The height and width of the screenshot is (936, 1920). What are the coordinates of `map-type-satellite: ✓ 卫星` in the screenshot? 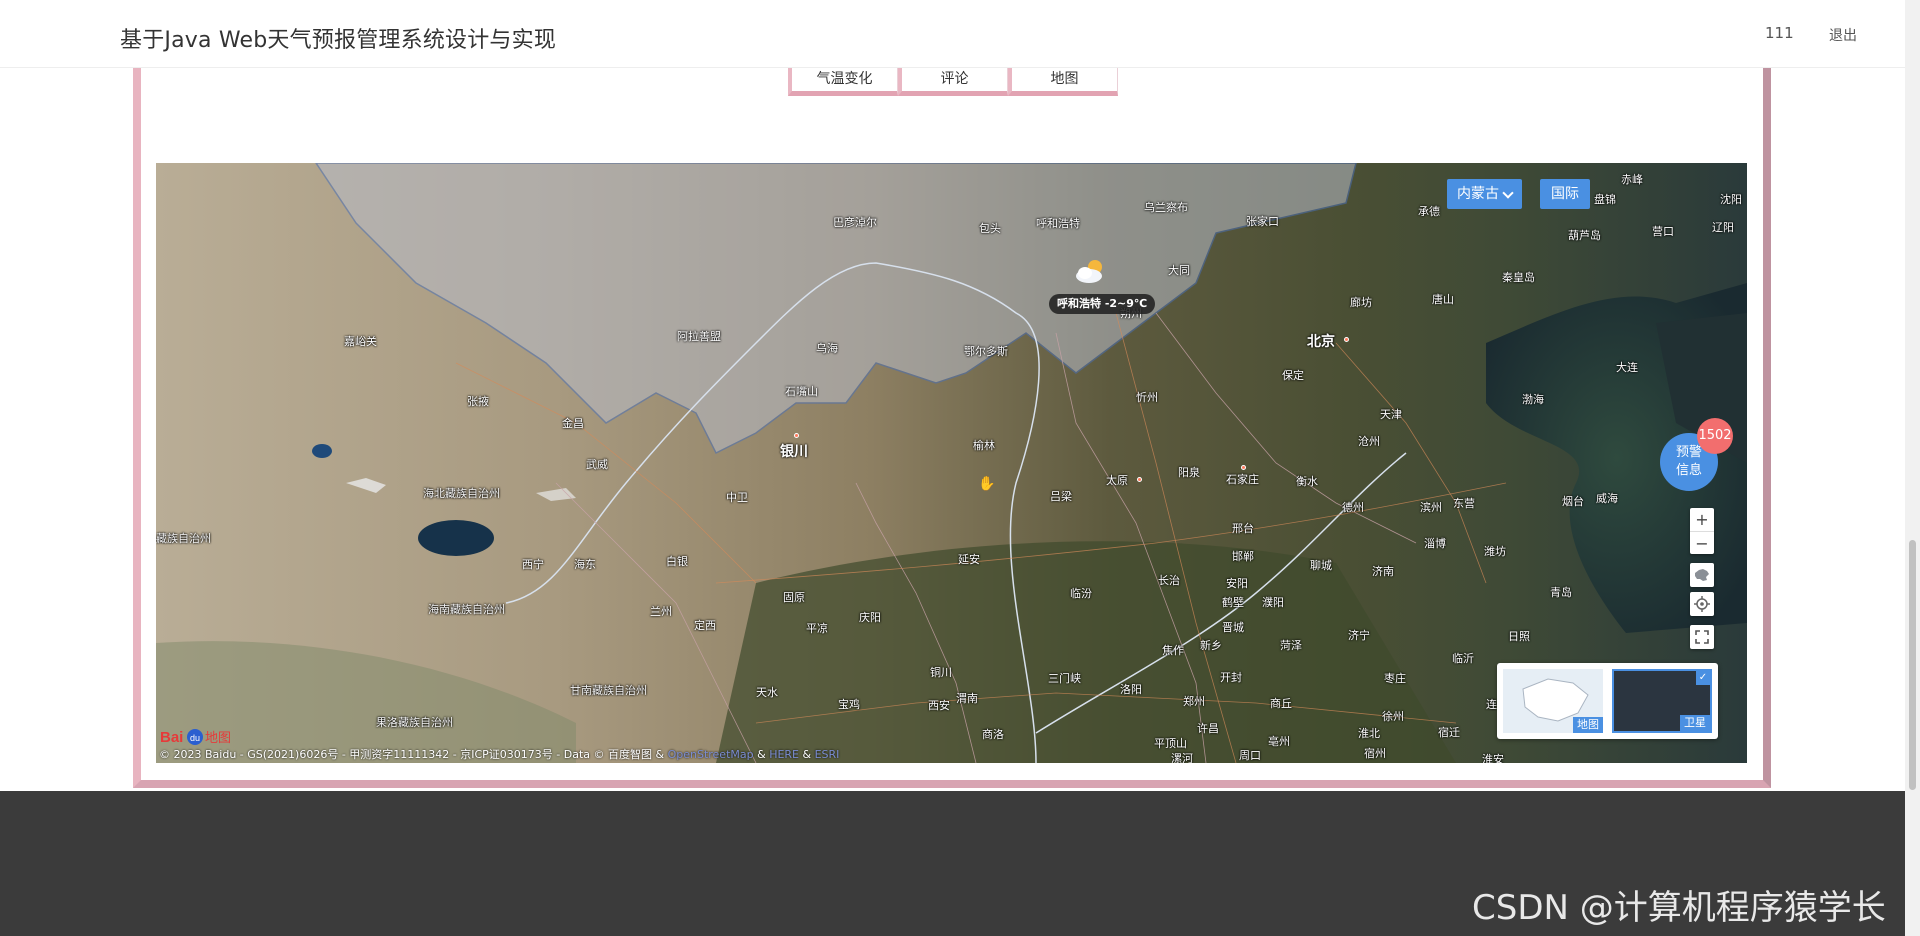 It's located at (1662, 701).